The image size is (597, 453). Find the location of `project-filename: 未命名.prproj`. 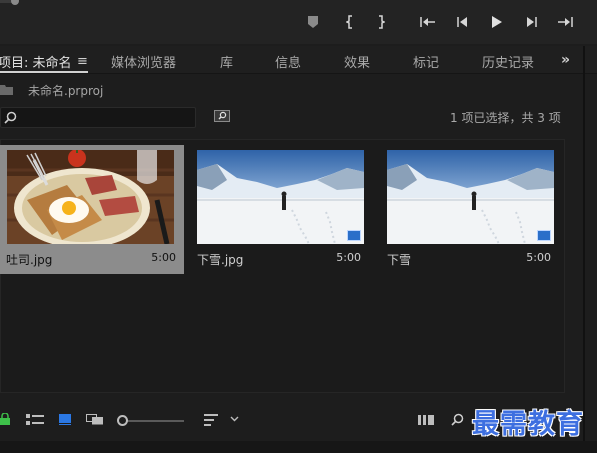

project-filename: 未命名.prproj is located at coordinates (66, 91).